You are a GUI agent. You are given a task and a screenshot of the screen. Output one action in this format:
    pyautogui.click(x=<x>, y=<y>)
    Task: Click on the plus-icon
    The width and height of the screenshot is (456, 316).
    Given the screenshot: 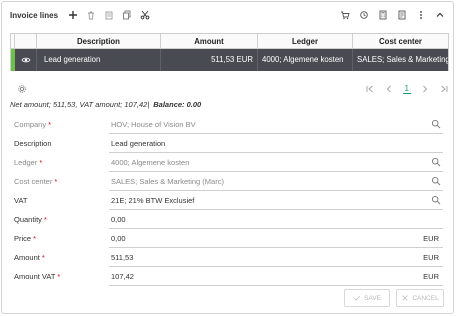 What is the action you would take?
    pyautogui.click(x=73, y=15)
    